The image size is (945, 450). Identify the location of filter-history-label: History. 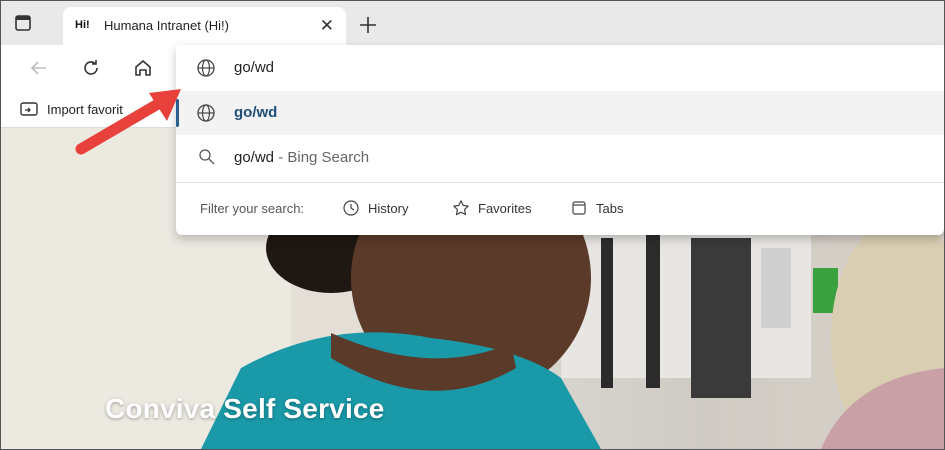
(388, 208).